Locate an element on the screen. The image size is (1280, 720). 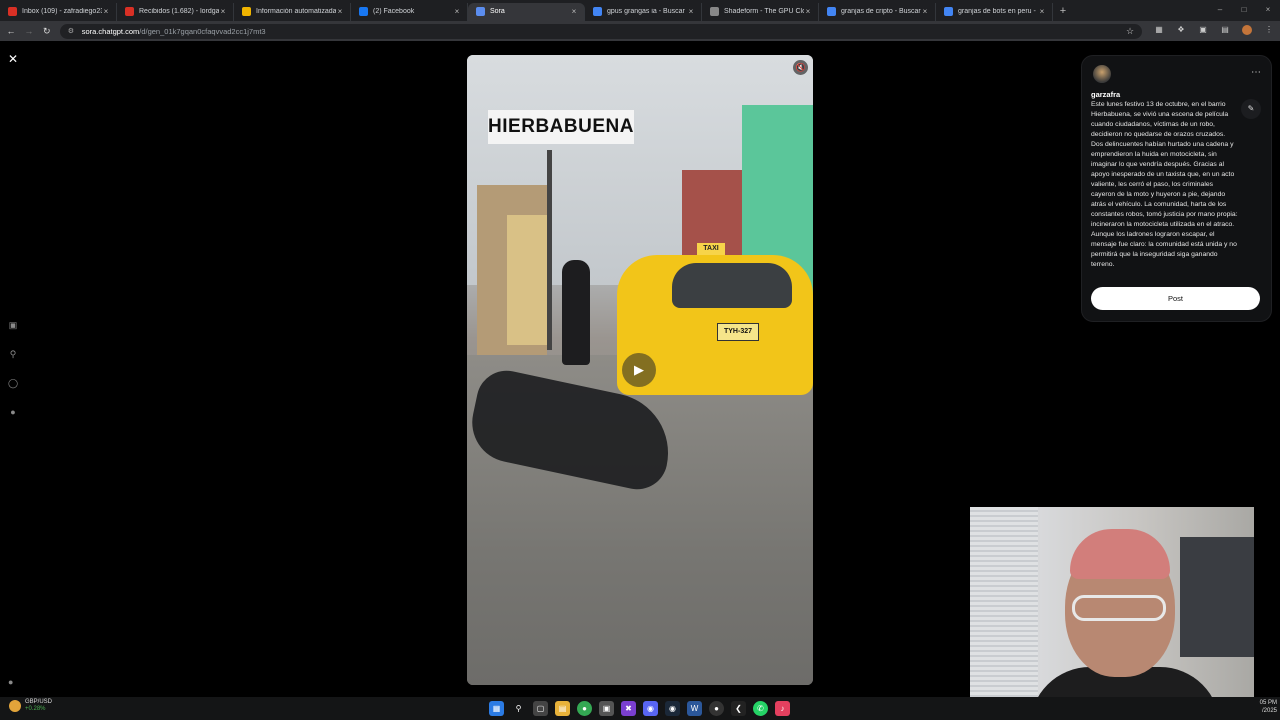
window-controls: – □ × is located at coordinates (1244, 10).